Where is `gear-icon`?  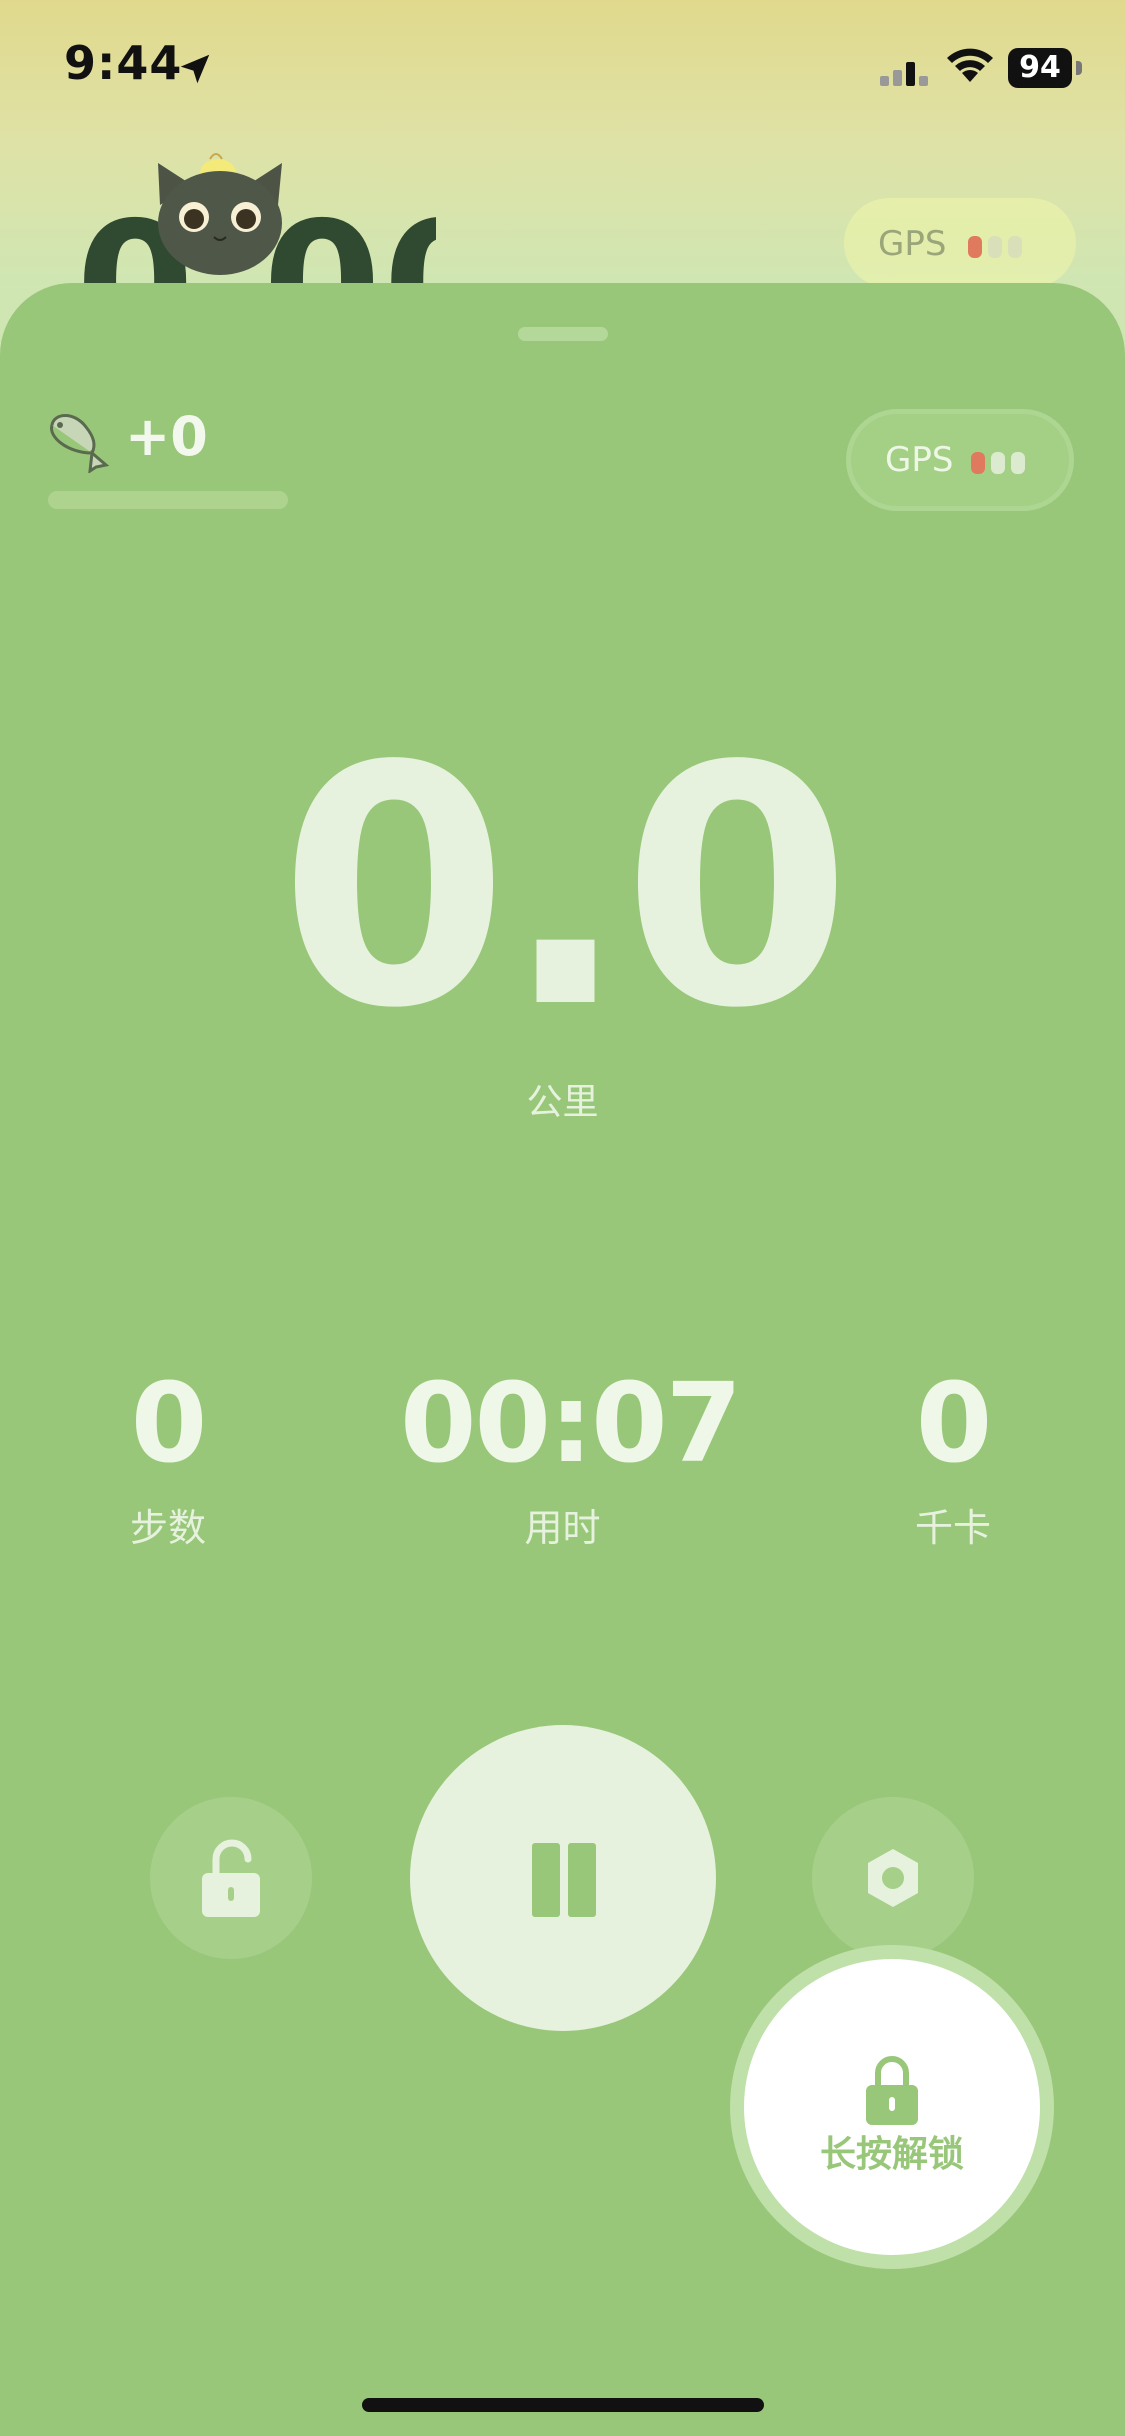
gear-icon is located at coordinates (893, 1878).